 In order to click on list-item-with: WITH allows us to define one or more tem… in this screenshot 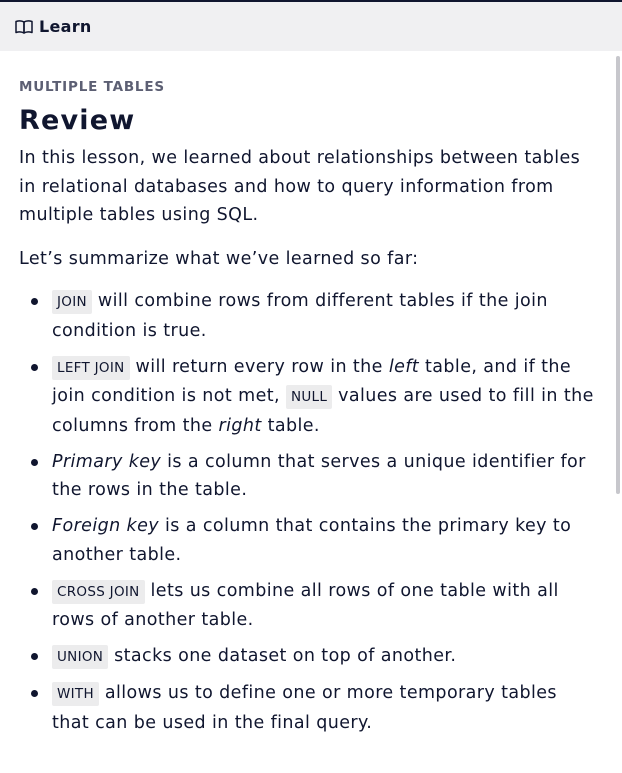, I will do `click(309, 708)`.